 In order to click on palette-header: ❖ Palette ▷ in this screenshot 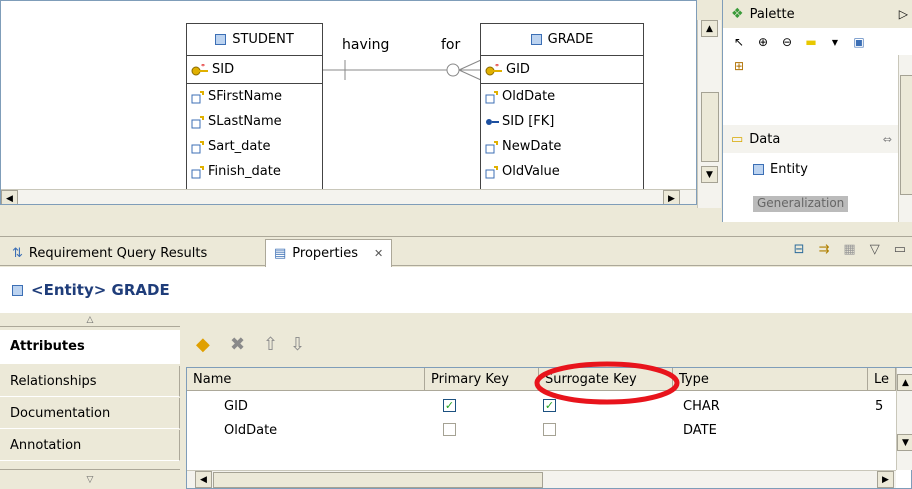, I will do `click(817, 14)`.